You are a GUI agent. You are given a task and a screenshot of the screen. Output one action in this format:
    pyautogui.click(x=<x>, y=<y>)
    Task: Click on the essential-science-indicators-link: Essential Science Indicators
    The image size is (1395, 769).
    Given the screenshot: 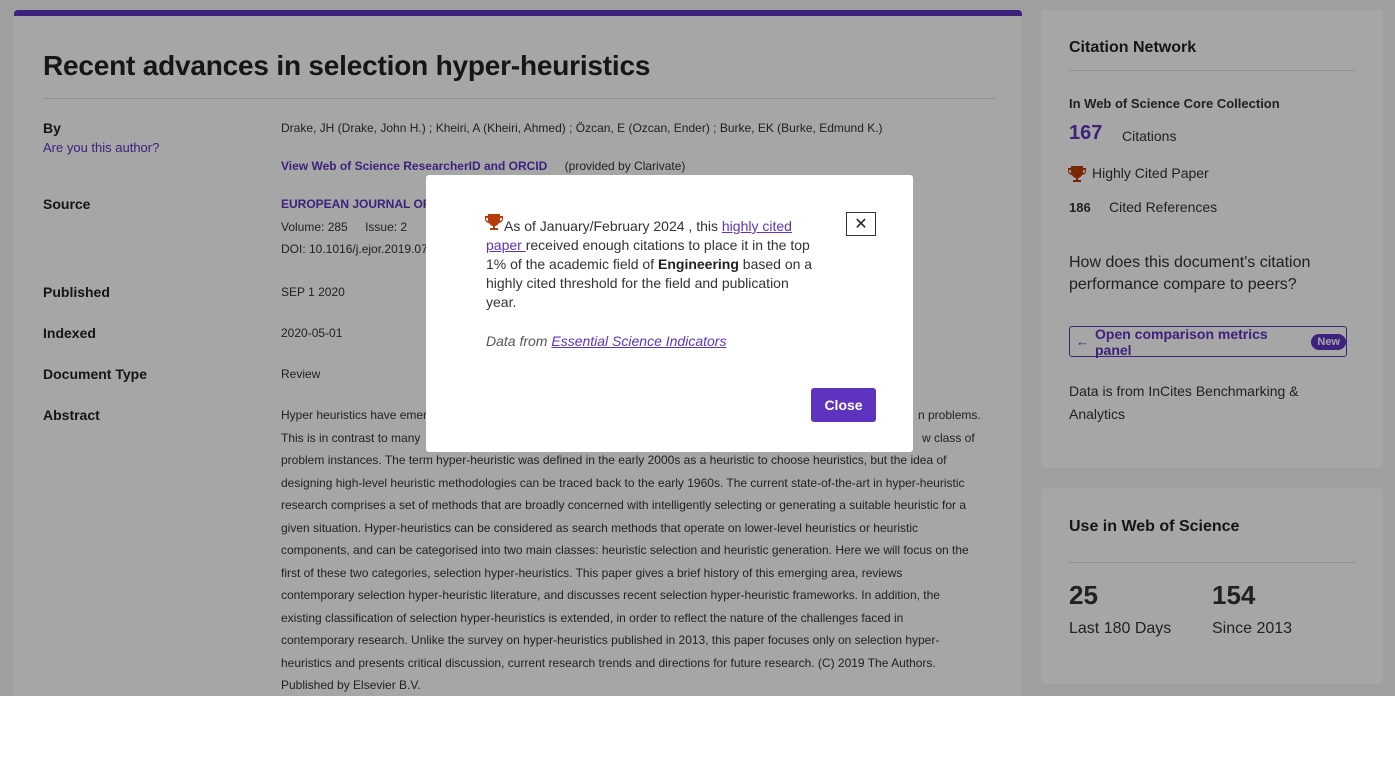 What is the action you would take?
    pyautogui.click(x=638, y=341)
    